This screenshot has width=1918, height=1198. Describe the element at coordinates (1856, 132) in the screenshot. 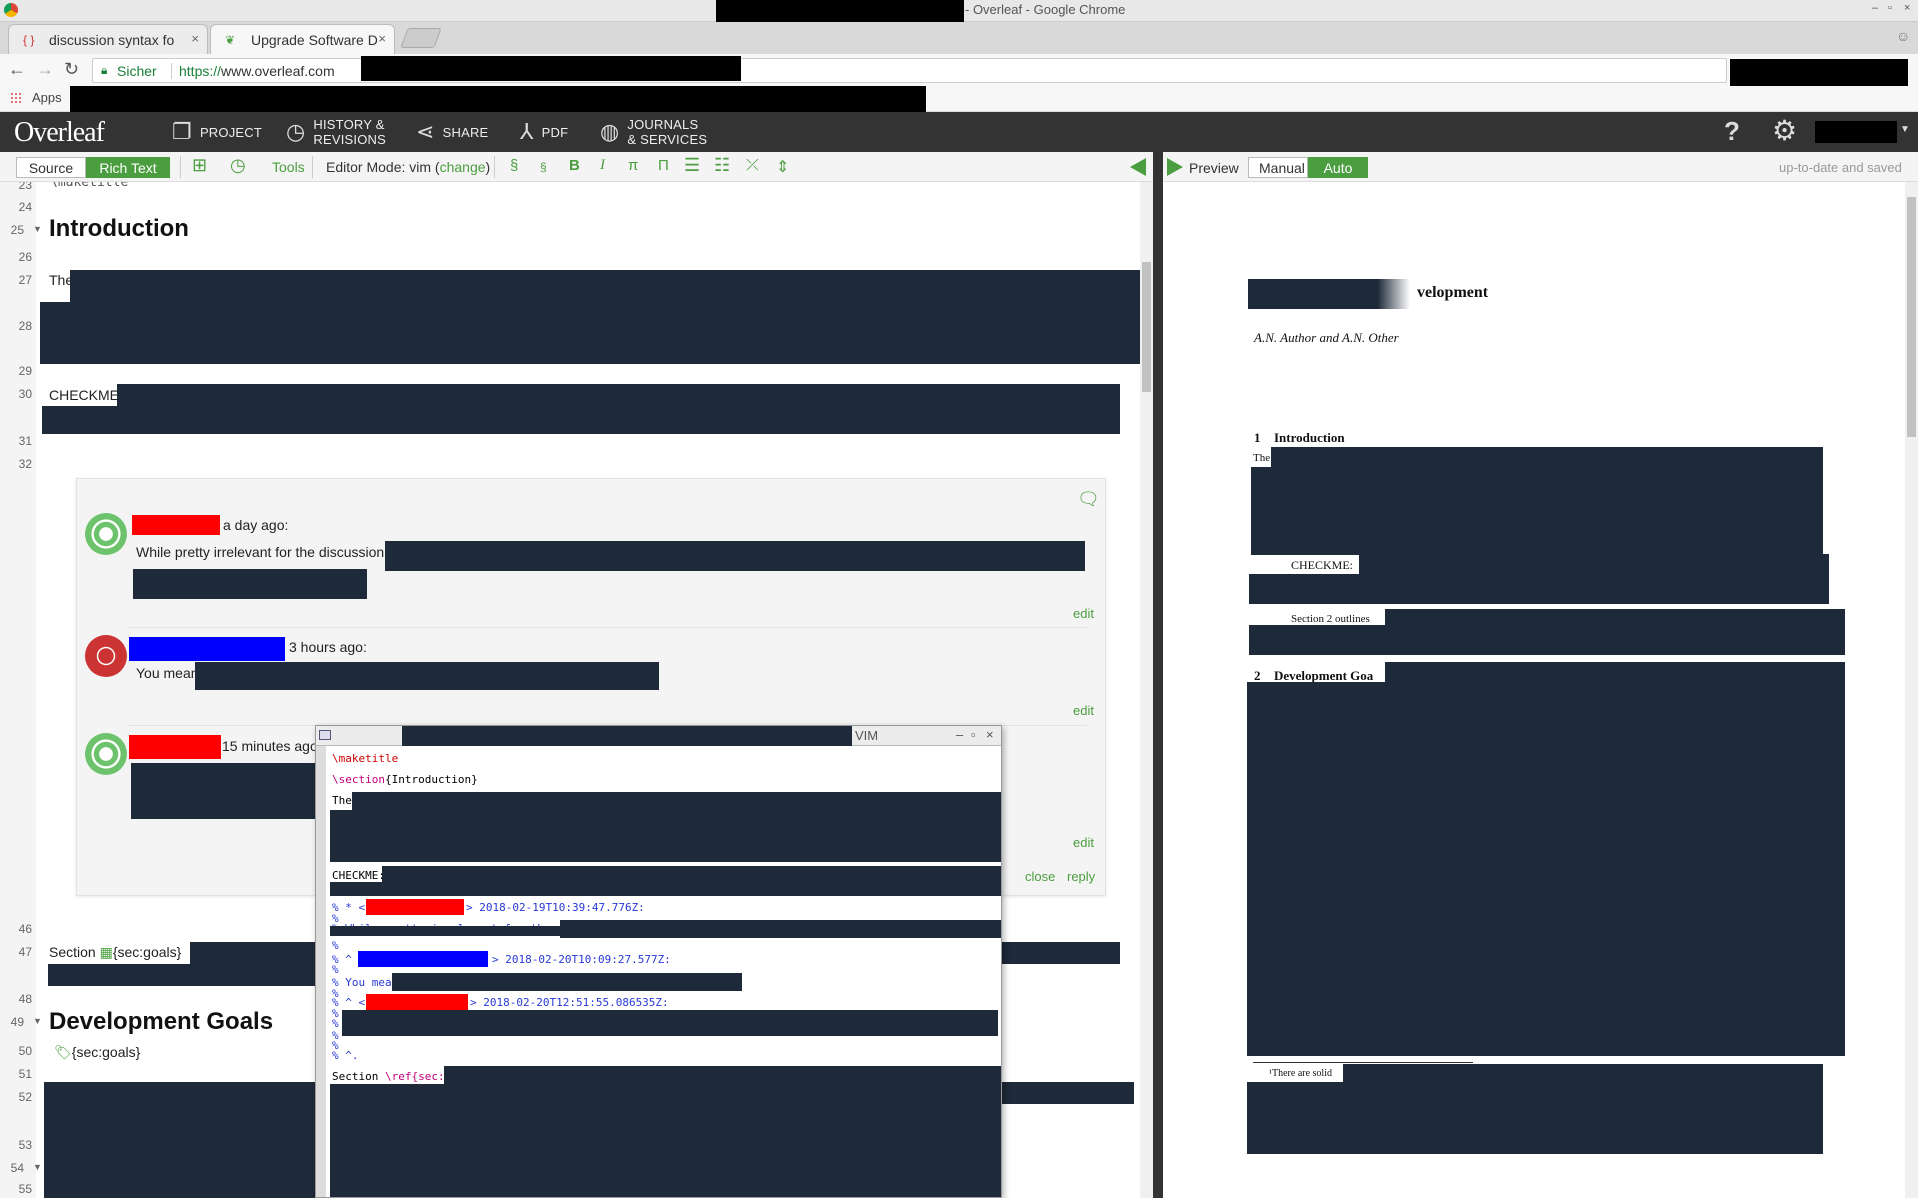

I see `redacted-account` at that location.